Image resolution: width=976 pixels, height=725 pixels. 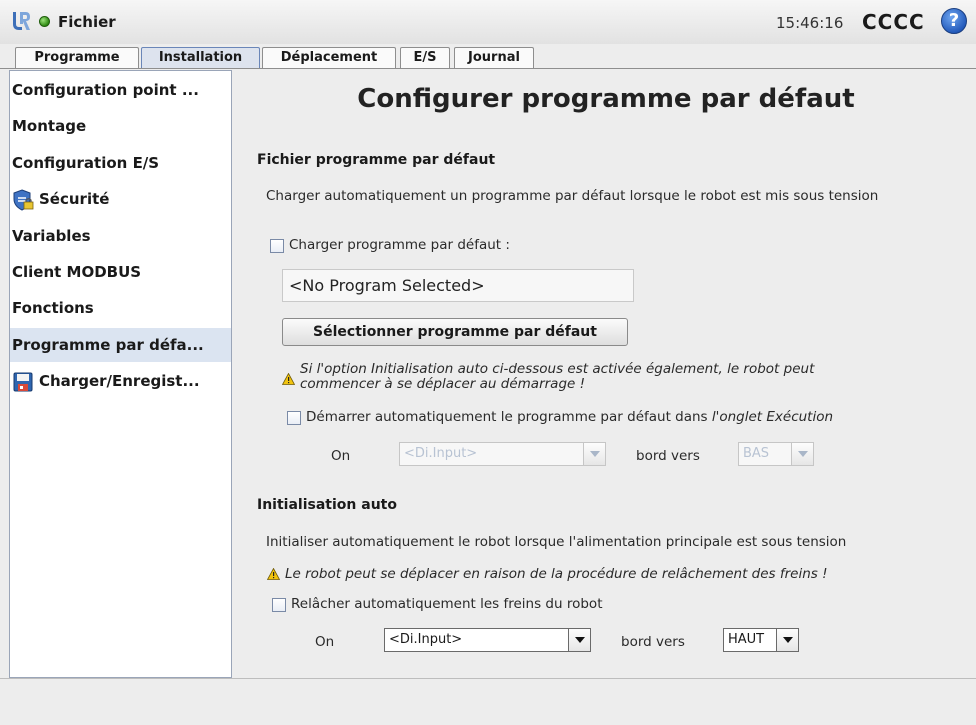 I want to click on autostart-on-label: On, so click(x=341, y=456).